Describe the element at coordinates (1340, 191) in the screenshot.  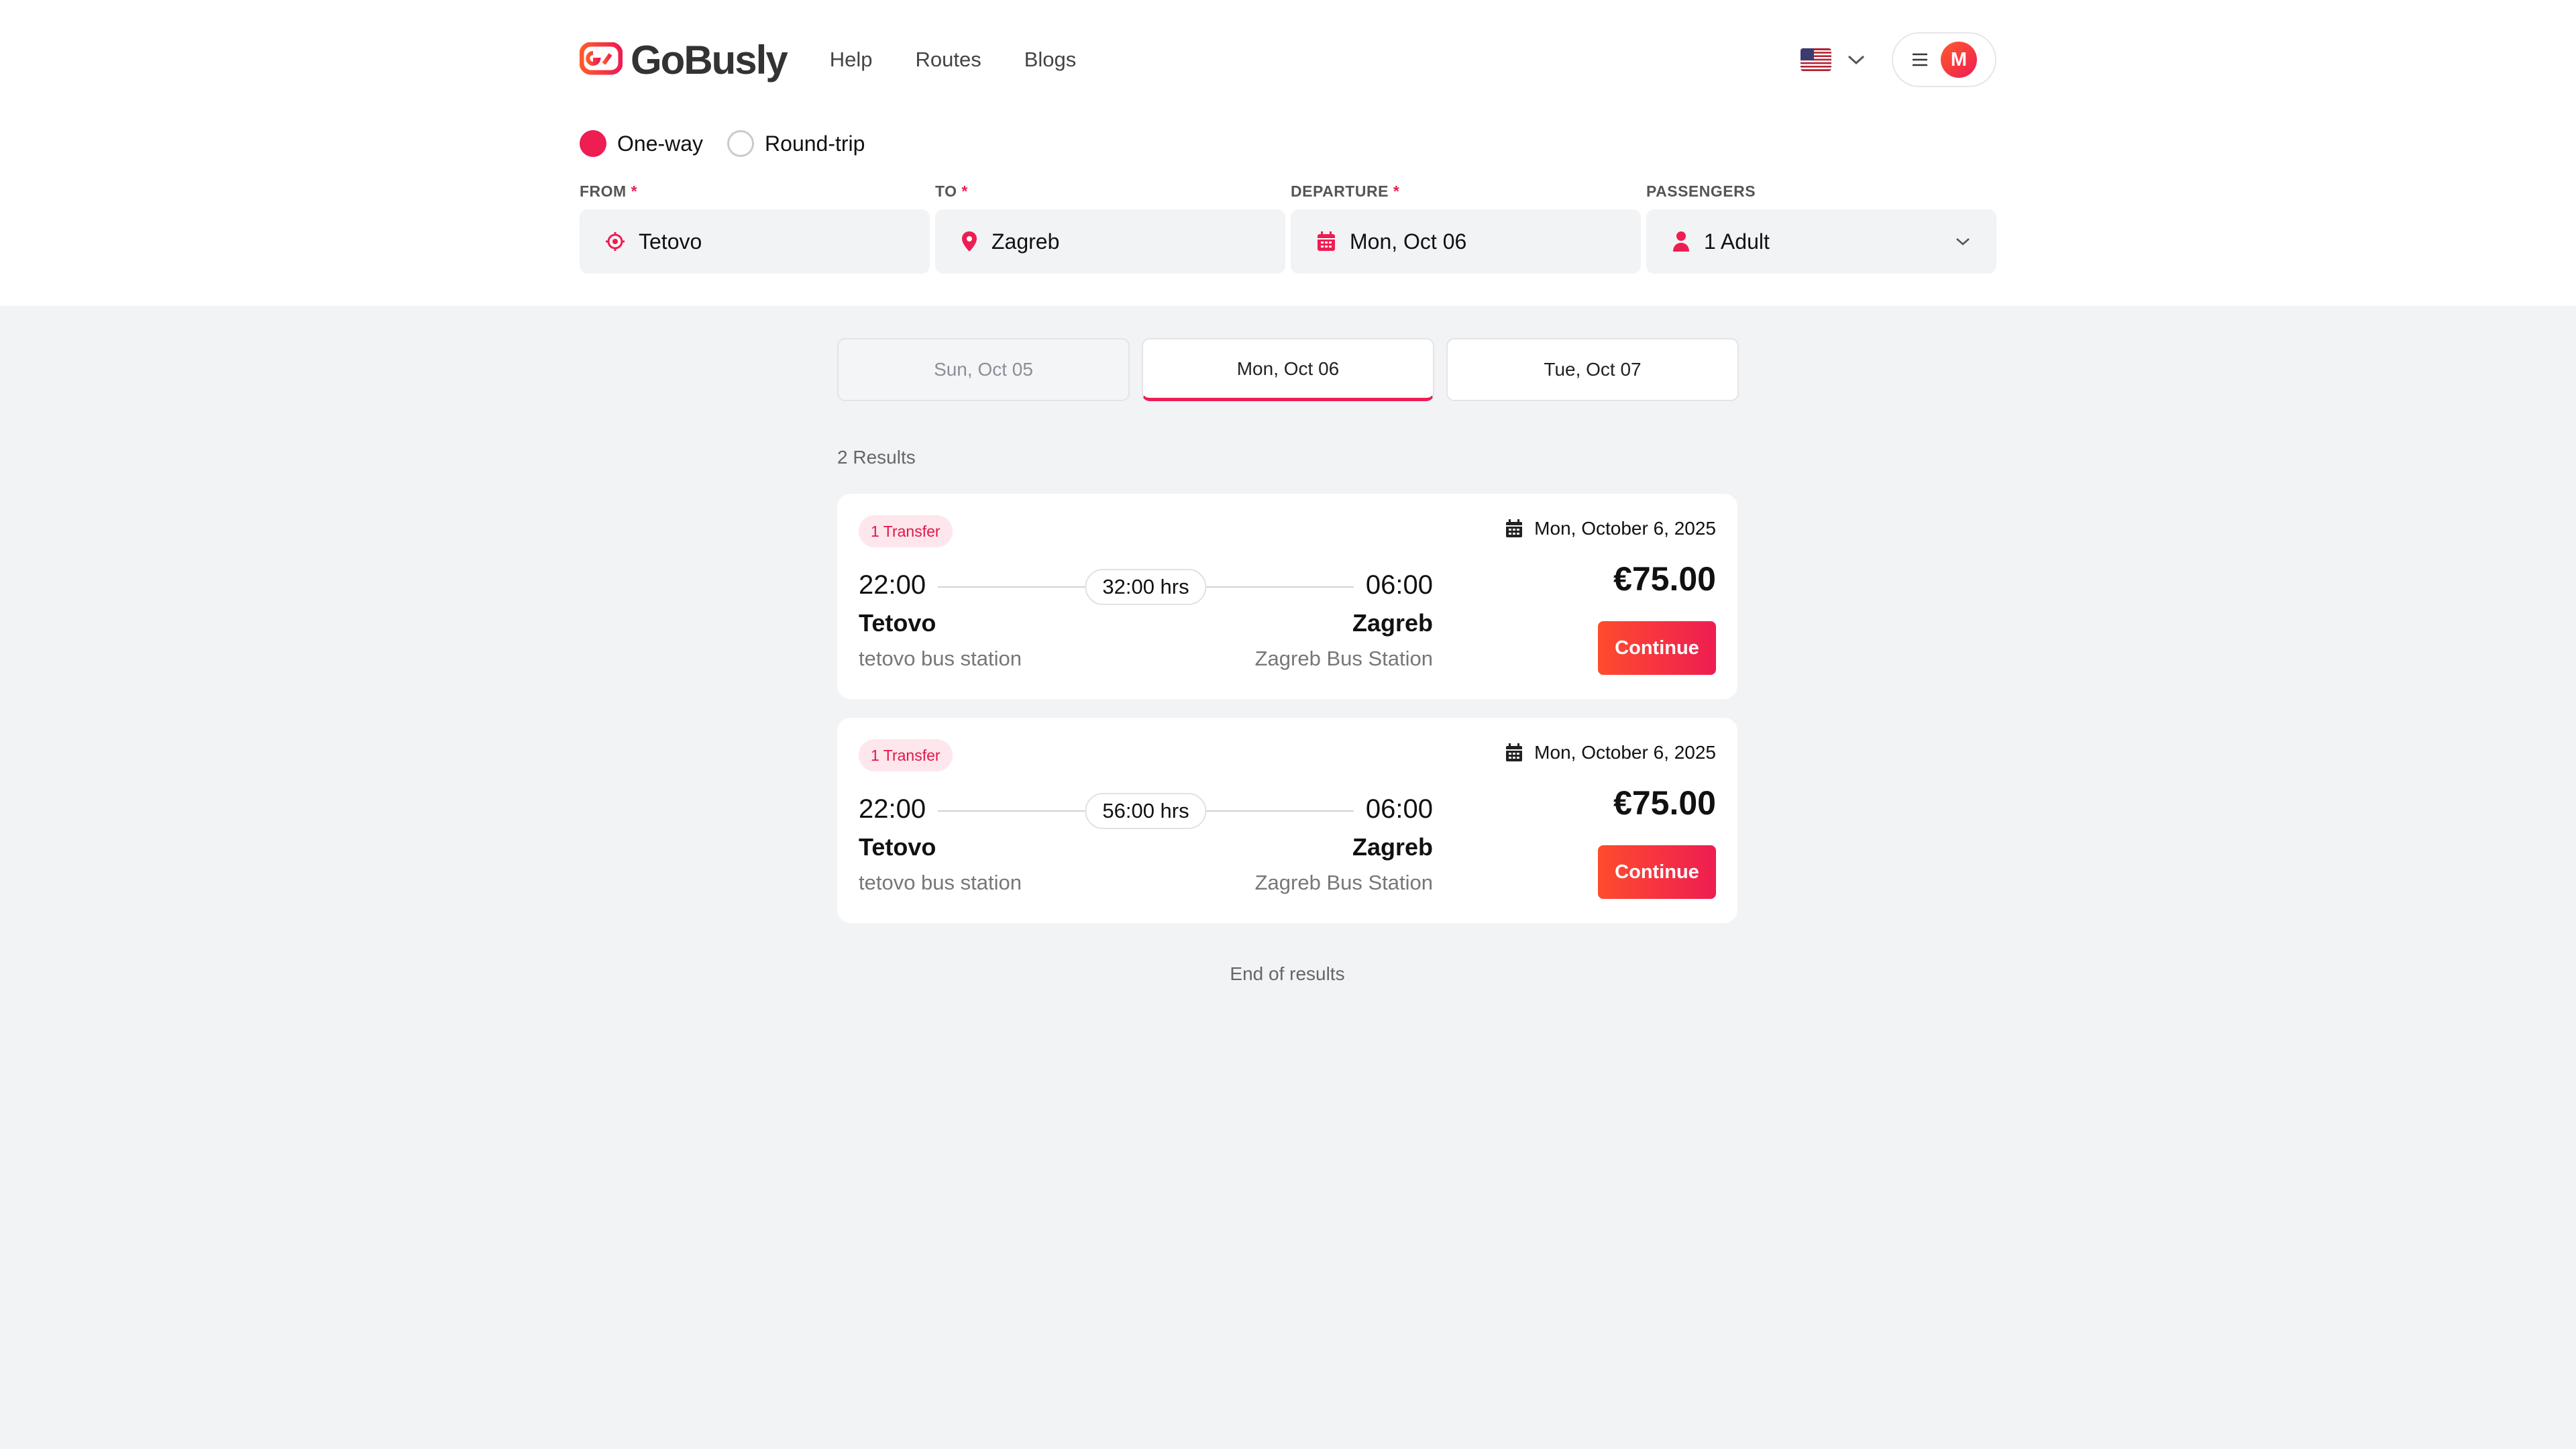
I see `departure-label-text: DEPARTURE` at that location.